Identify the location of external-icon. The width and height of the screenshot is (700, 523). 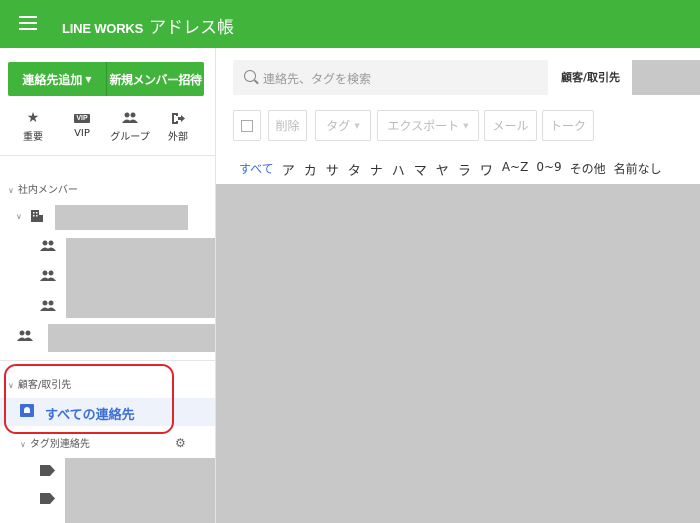
(178, 118).